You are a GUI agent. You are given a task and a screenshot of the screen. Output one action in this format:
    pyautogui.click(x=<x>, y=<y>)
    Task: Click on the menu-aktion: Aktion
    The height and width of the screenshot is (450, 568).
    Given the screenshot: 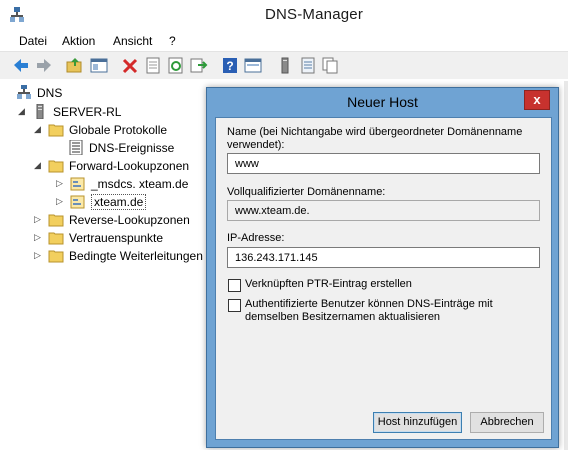 What is the action you would take?
    pyautogui.click(x=78, y=41)
    